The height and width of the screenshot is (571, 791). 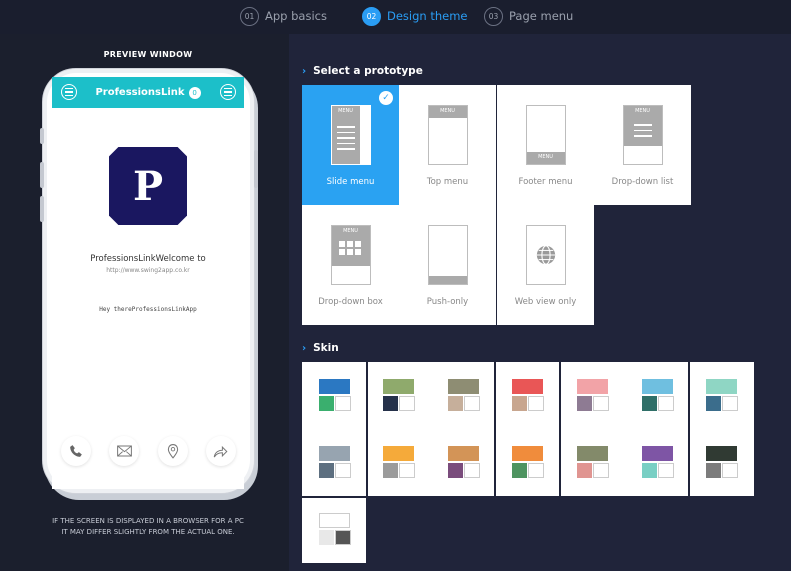 What do you see at coordinates (148, 186) in the screenshot?
I see `app-logo: P` at bounding box center [148, 186].